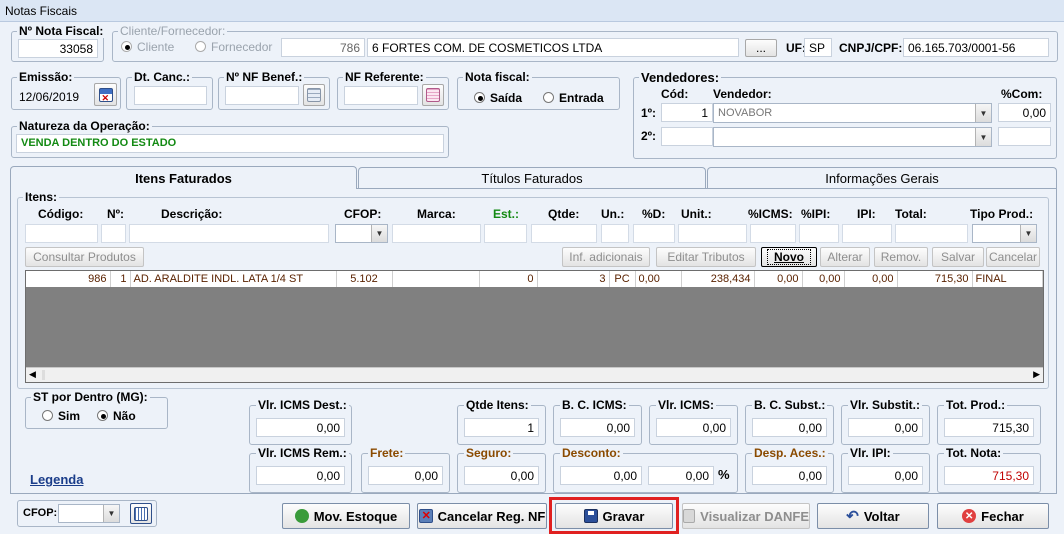  Describe the element at coordinates (436, 233) in the screenshot. I see `marca-input` at that location.